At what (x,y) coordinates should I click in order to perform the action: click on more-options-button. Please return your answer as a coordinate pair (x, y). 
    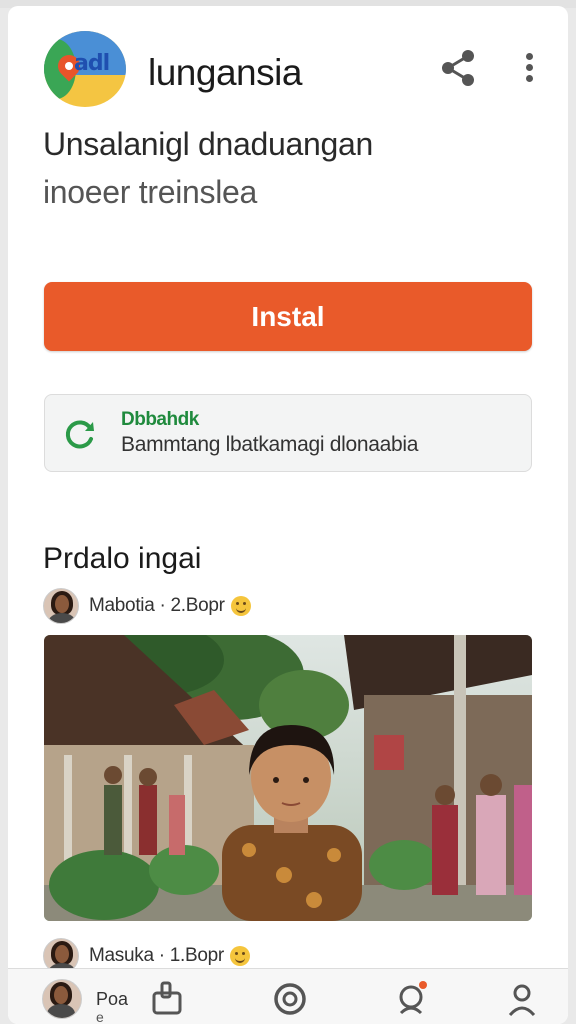
    Looking at the image, I should click on (529, 70).